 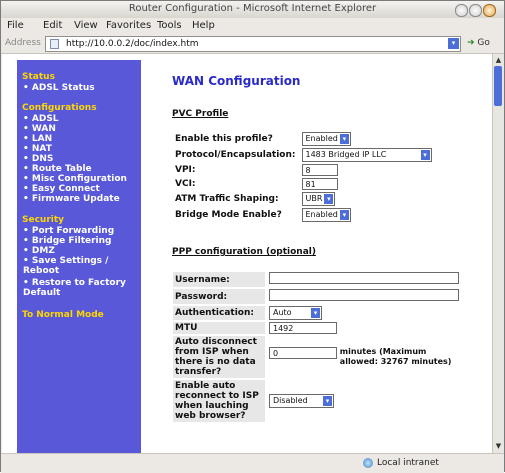 What do you see at coordinates (39, 129) in the screenshot?
I see `sidebar-item-wan: • WAN` at bounding box center [39, 129].